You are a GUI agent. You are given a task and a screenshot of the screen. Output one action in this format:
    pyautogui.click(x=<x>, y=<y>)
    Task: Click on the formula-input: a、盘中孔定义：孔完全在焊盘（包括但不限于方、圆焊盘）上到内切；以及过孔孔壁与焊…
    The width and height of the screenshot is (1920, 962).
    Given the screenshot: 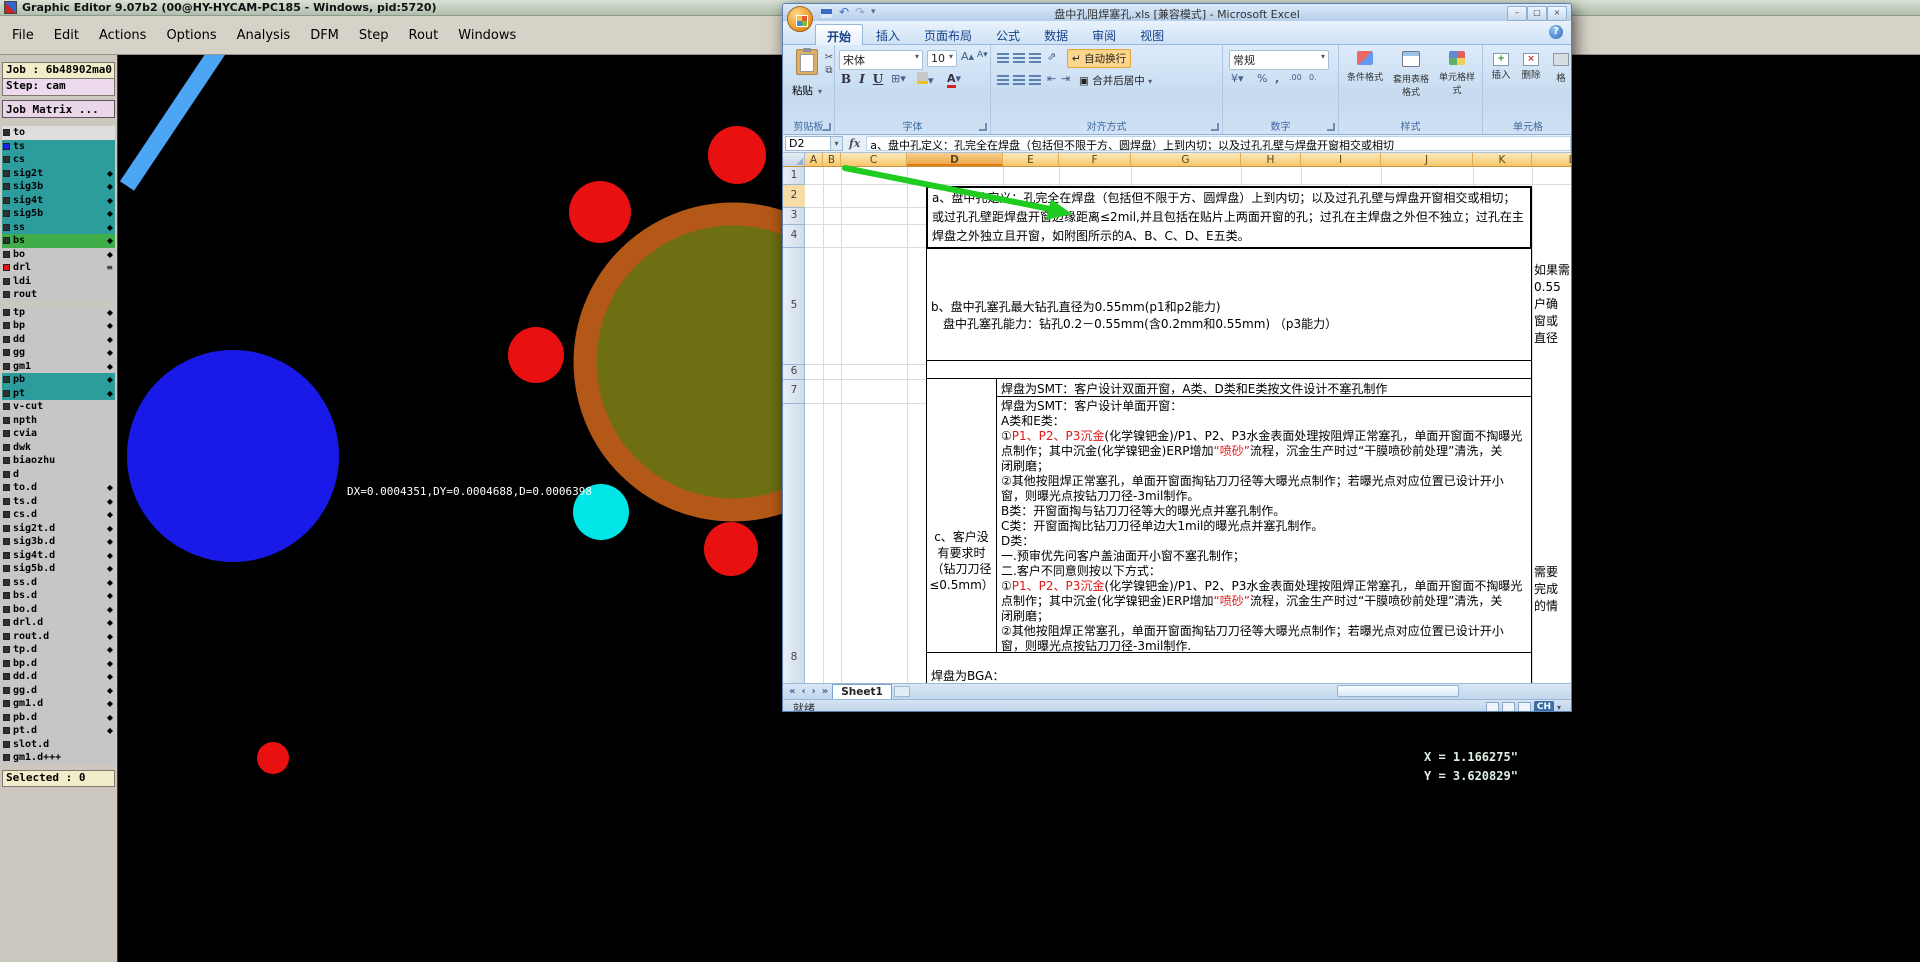 What is the action you would take?
    pyautogui.click(x=1218, y=143)
    